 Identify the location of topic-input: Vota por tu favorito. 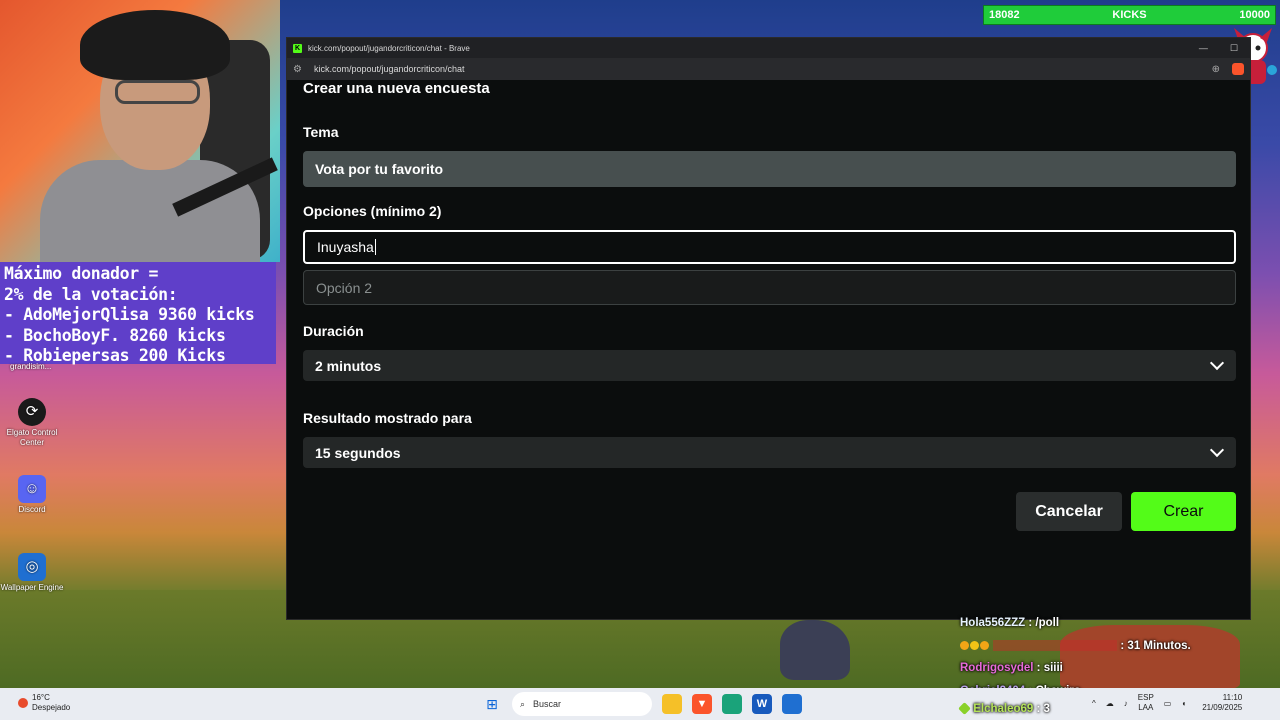
(769, 169).